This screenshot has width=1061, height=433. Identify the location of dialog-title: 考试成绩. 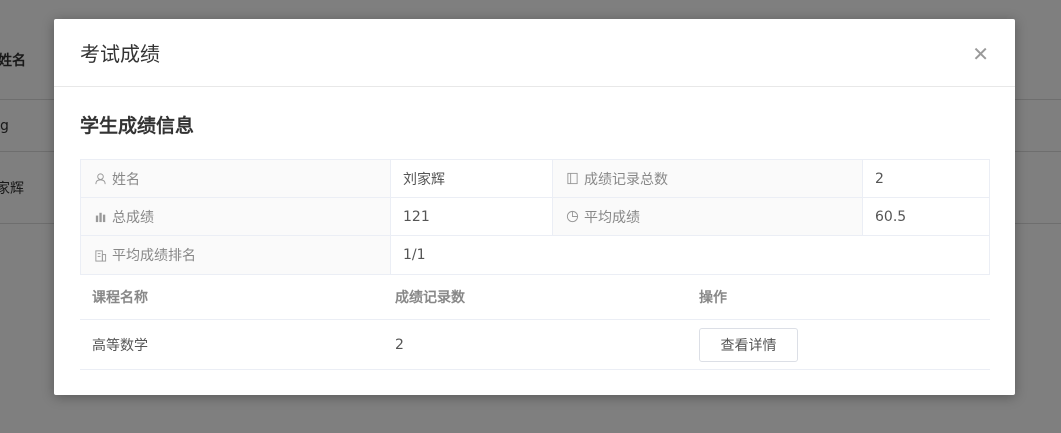
(120, 54).